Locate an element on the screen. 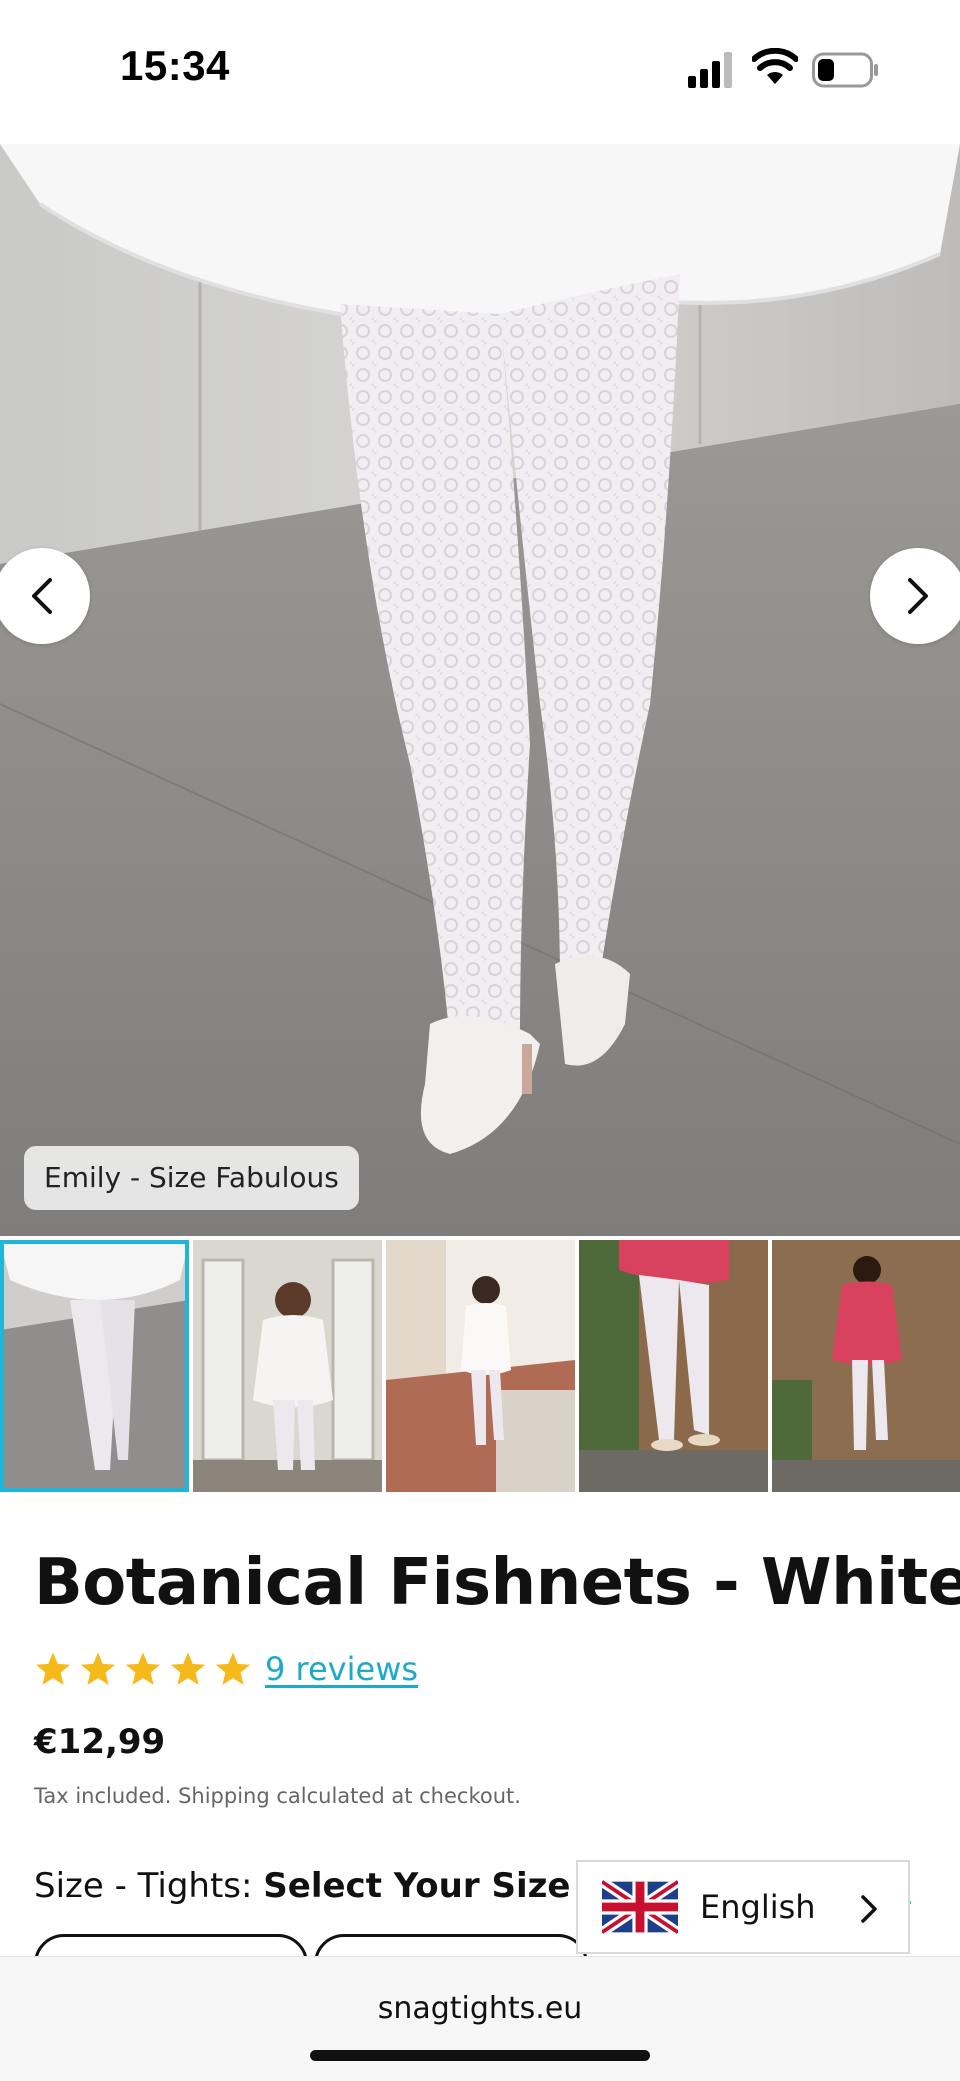  product-price: €12,99 is located at coordinates (100, 1742).